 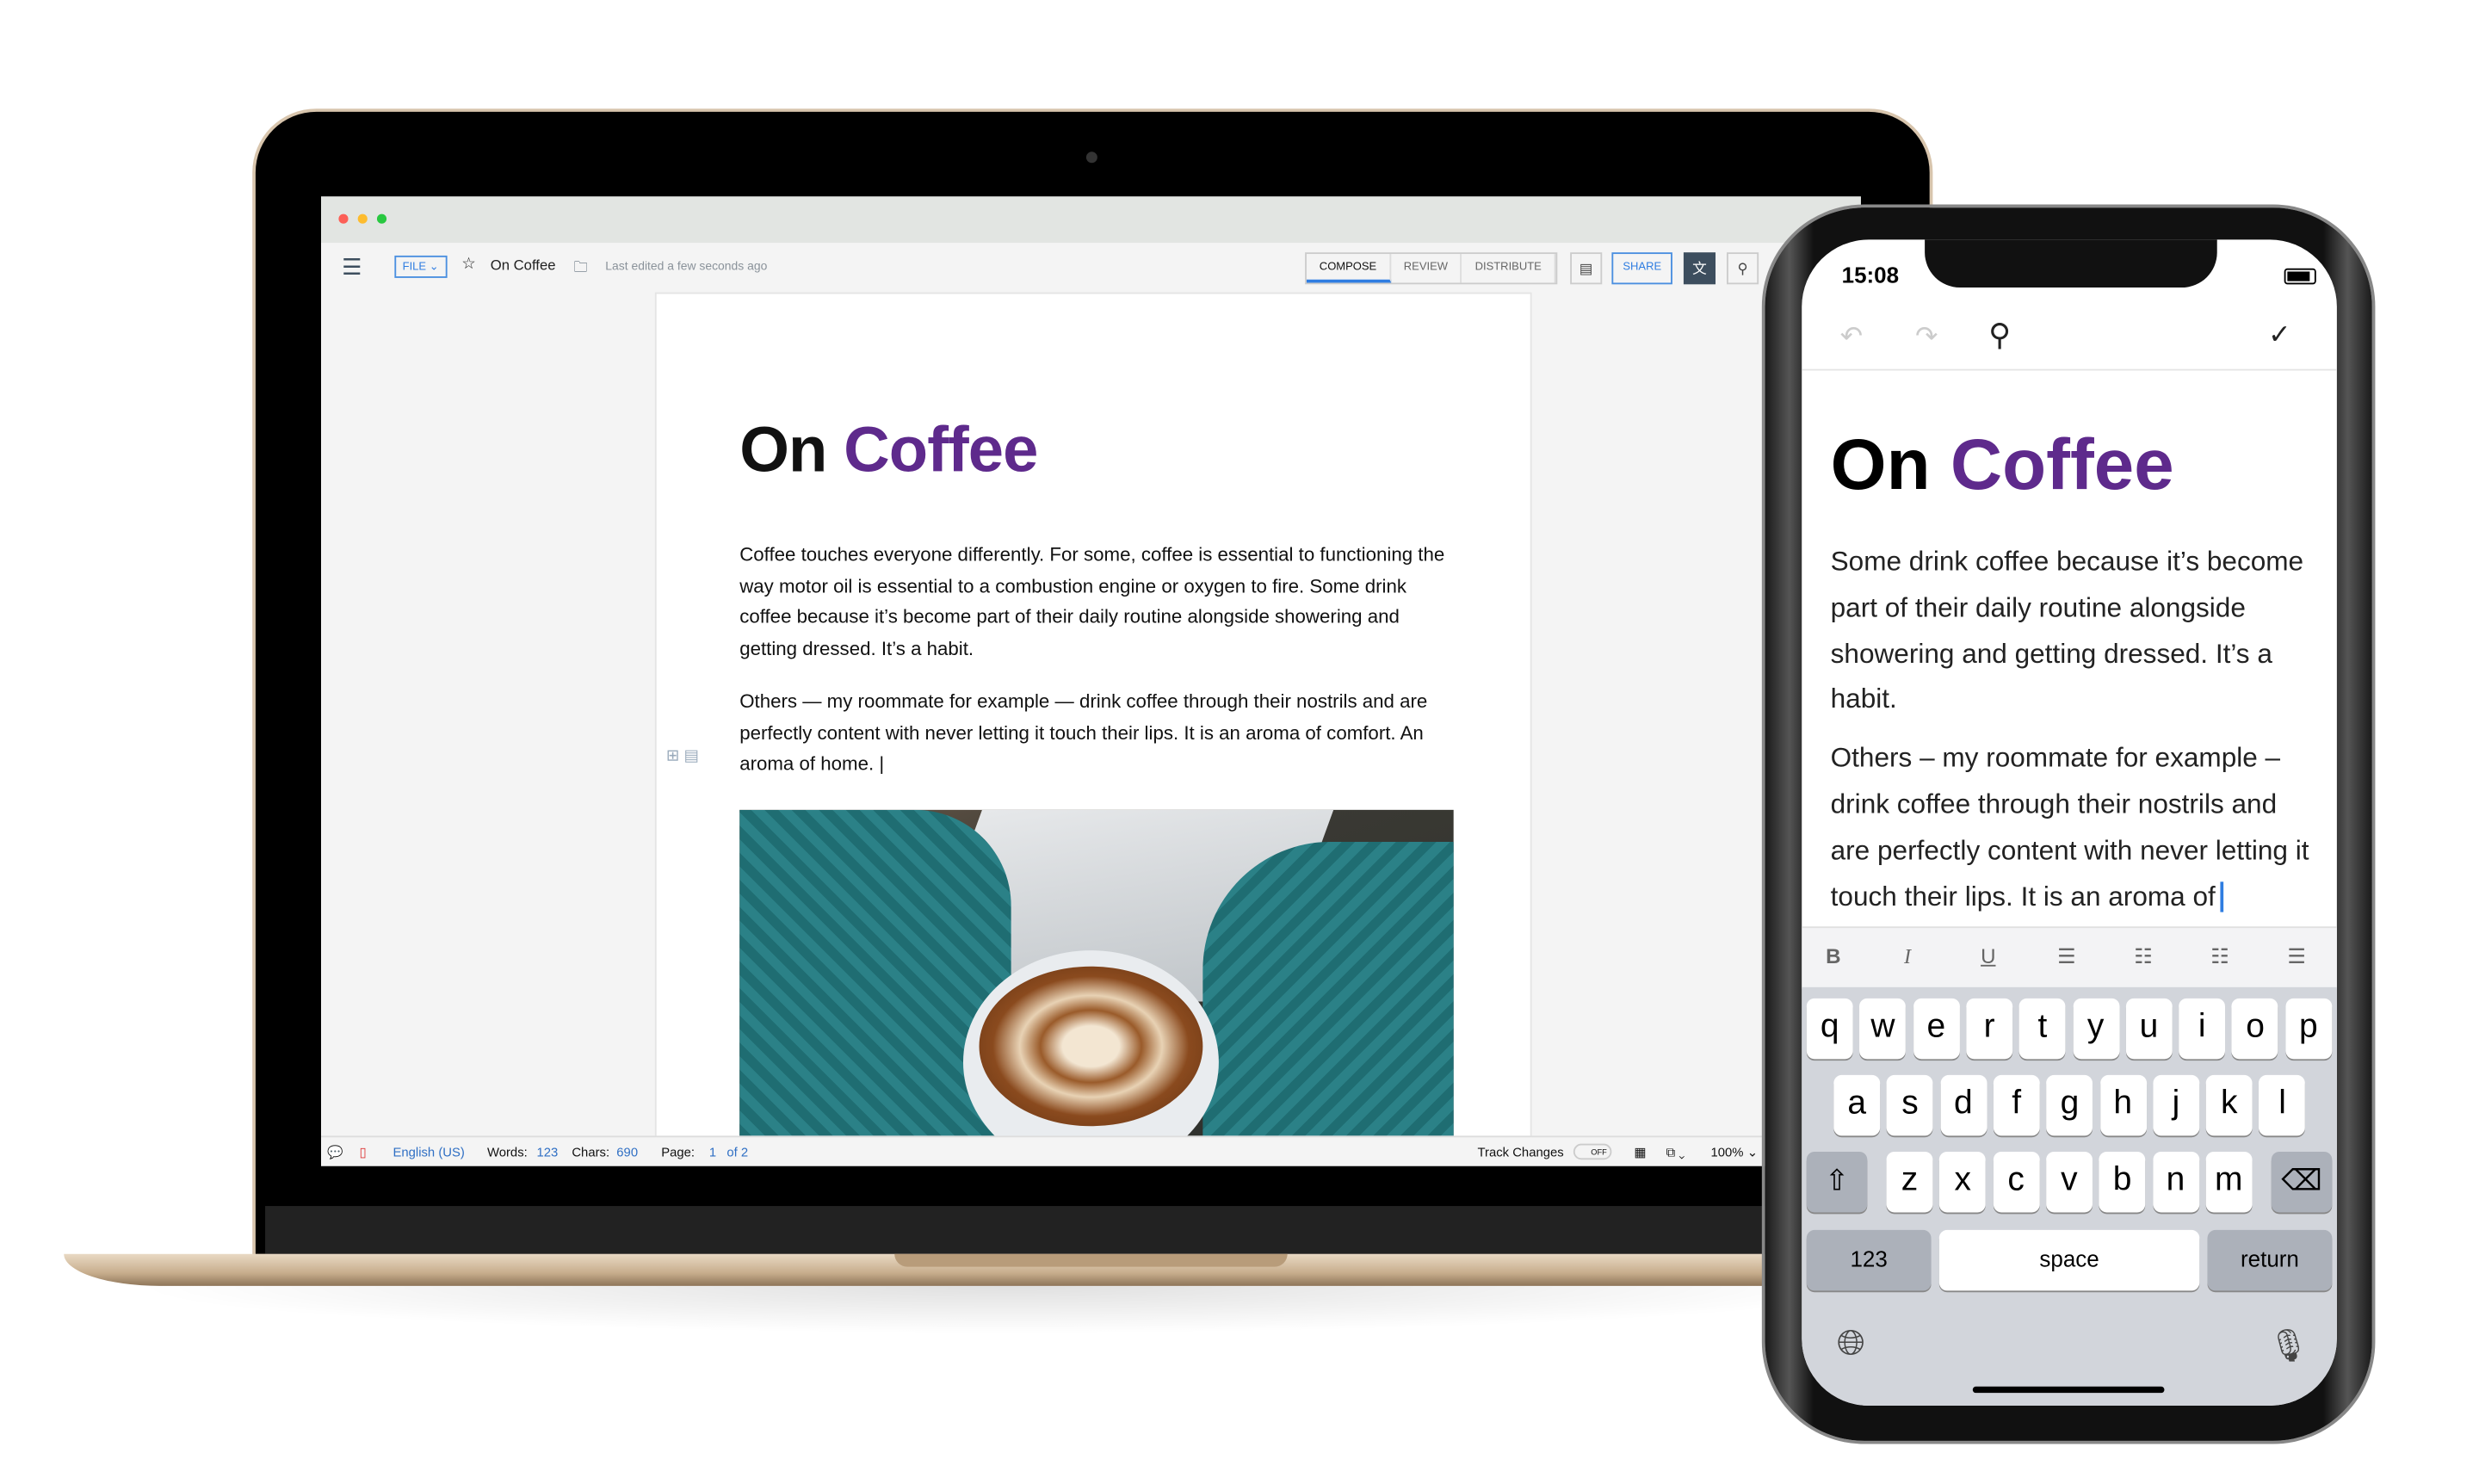 What do you see at coordinates (1734, 1151) in the screenshot?
I see `zoom-selector: 100% ⌄` at bounding box center [1734, 1151].